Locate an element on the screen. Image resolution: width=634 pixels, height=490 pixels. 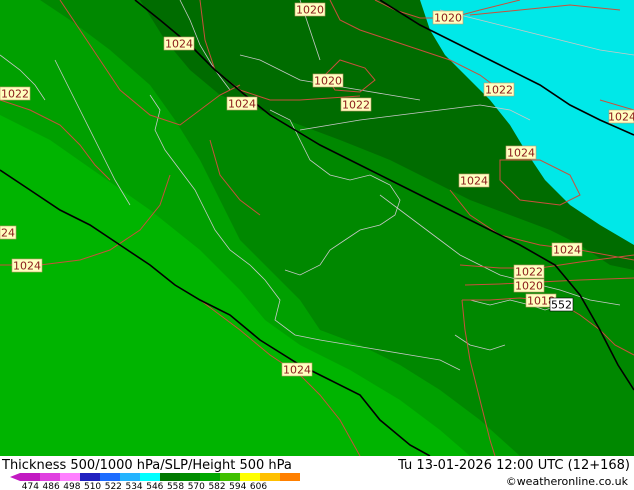
scale-tick-label: 546 is located at coordinates (154, 486).